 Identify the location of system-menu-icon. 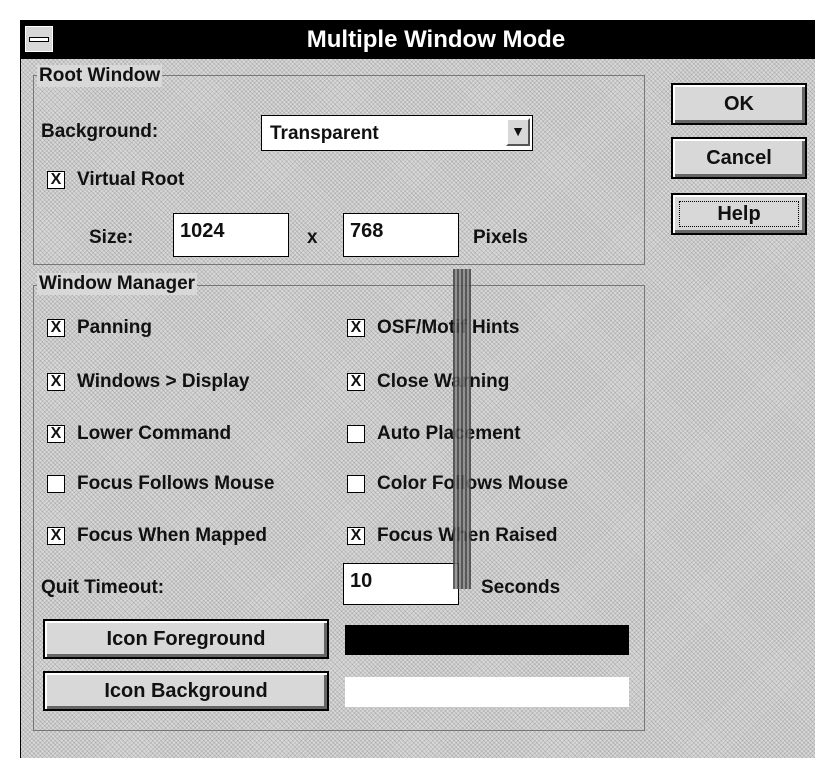
(39, 39).